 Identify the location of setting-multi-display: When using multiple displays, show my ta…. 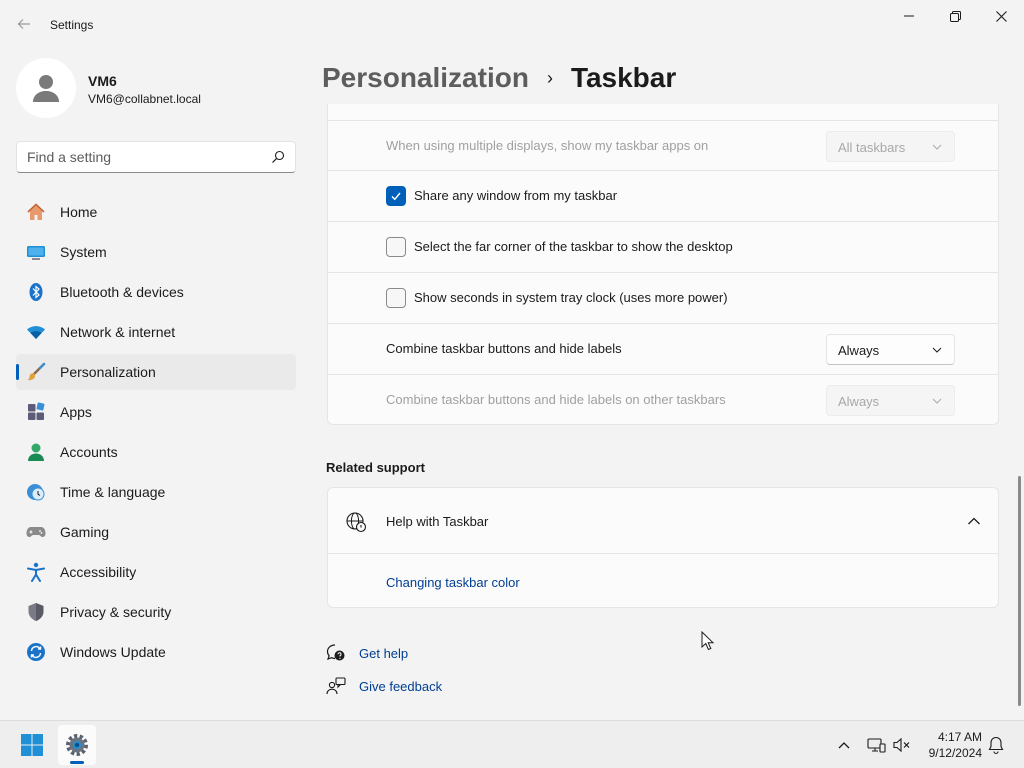
(663, 145).